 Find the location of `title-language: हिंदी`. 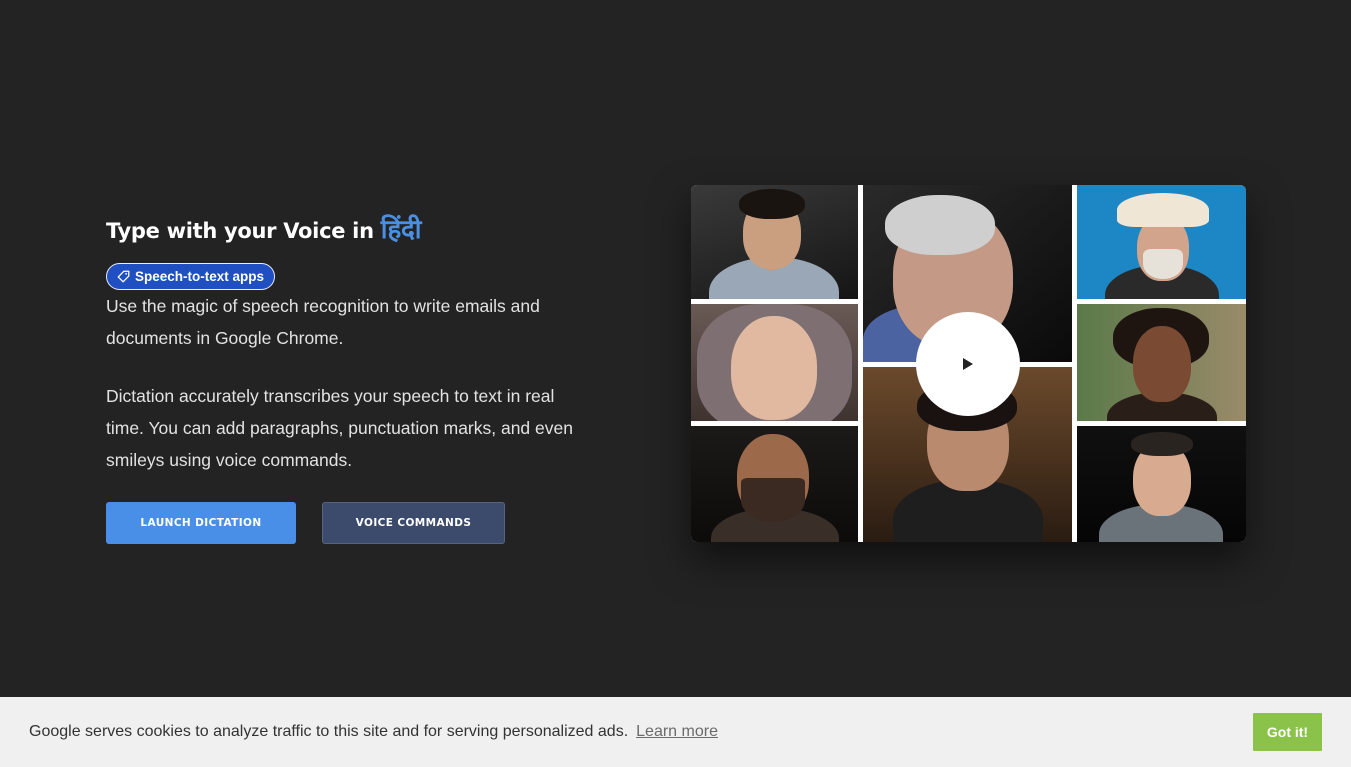

title-language: हिंदी is located at coordinates (401, 230).